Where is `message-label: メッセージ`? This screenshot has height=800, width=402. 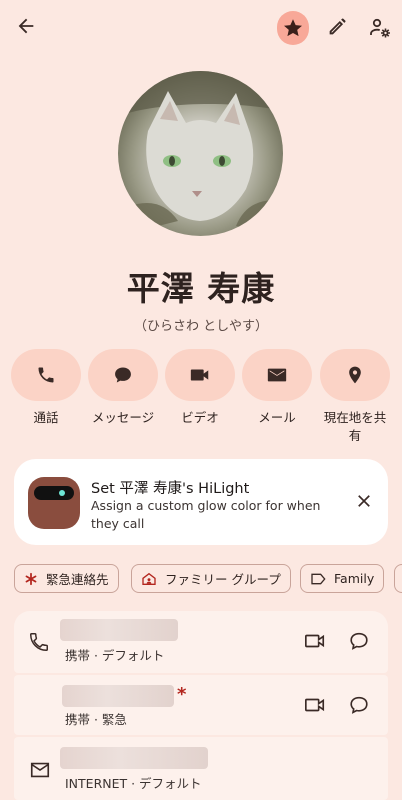 message-label: メッセージ is located at coordinates (123, 417).